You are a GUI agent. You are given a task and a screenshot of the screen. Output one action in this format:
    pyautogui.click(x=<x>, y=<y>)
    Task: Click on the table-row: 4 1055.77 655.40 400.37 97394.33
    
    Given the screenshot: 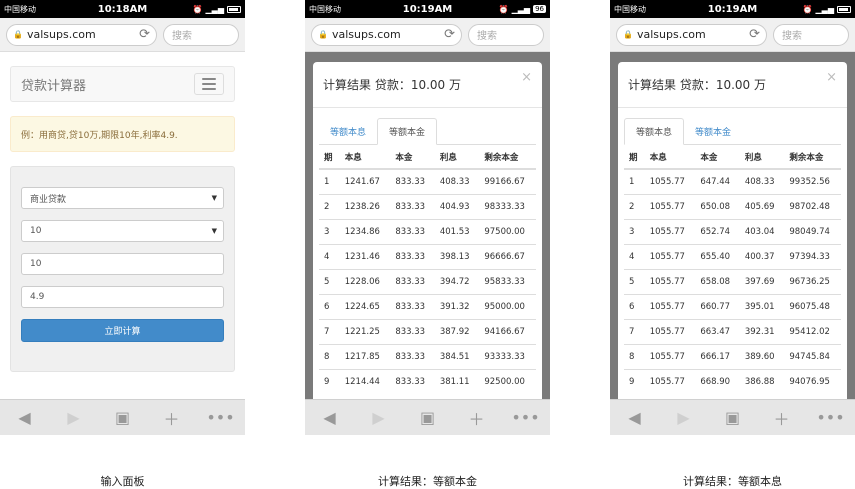 What is the action you would take?
    pyautogui.click(x=732, y=256)
    